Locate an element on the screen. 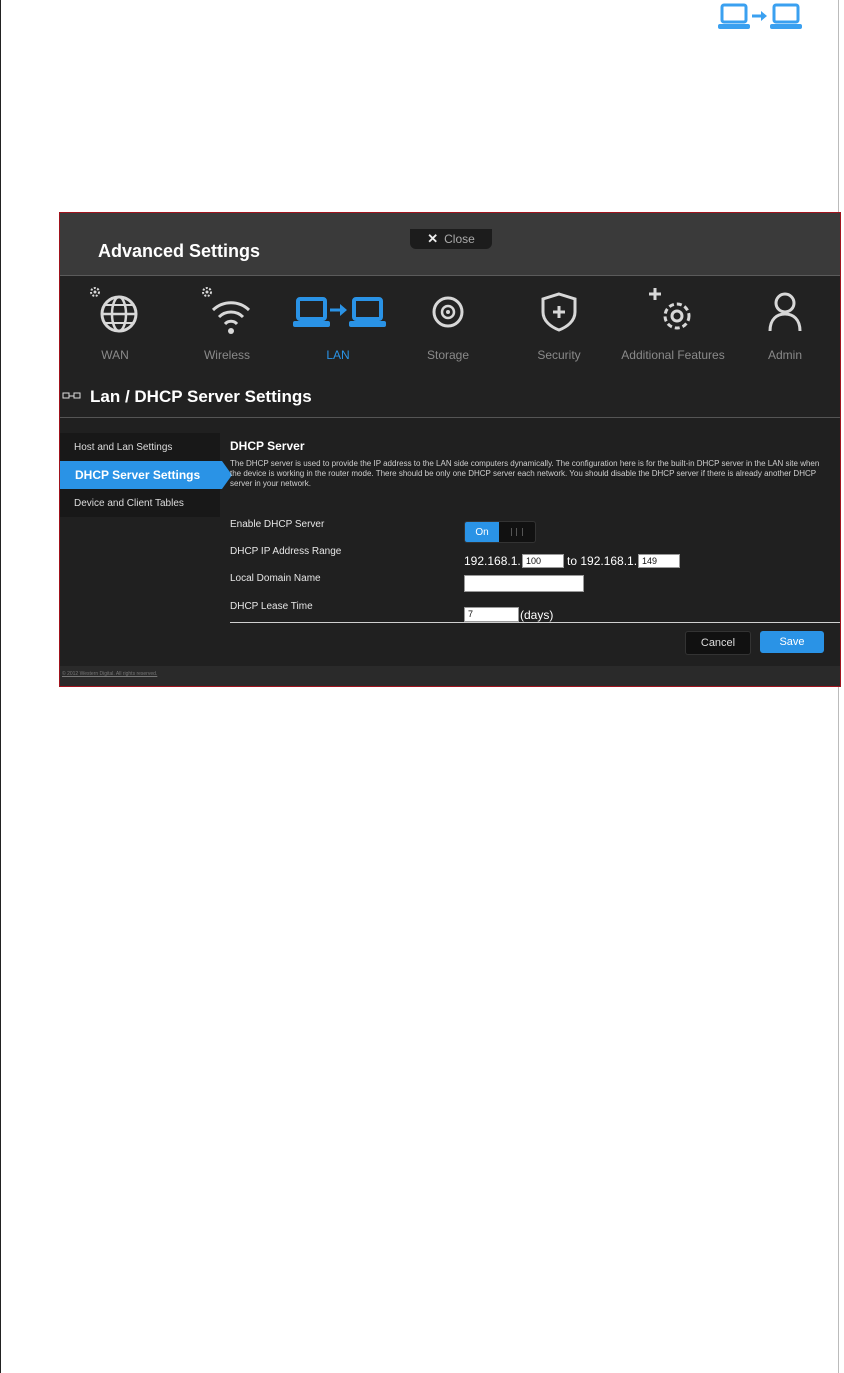  form-divider is located at coordinates (535, 622).